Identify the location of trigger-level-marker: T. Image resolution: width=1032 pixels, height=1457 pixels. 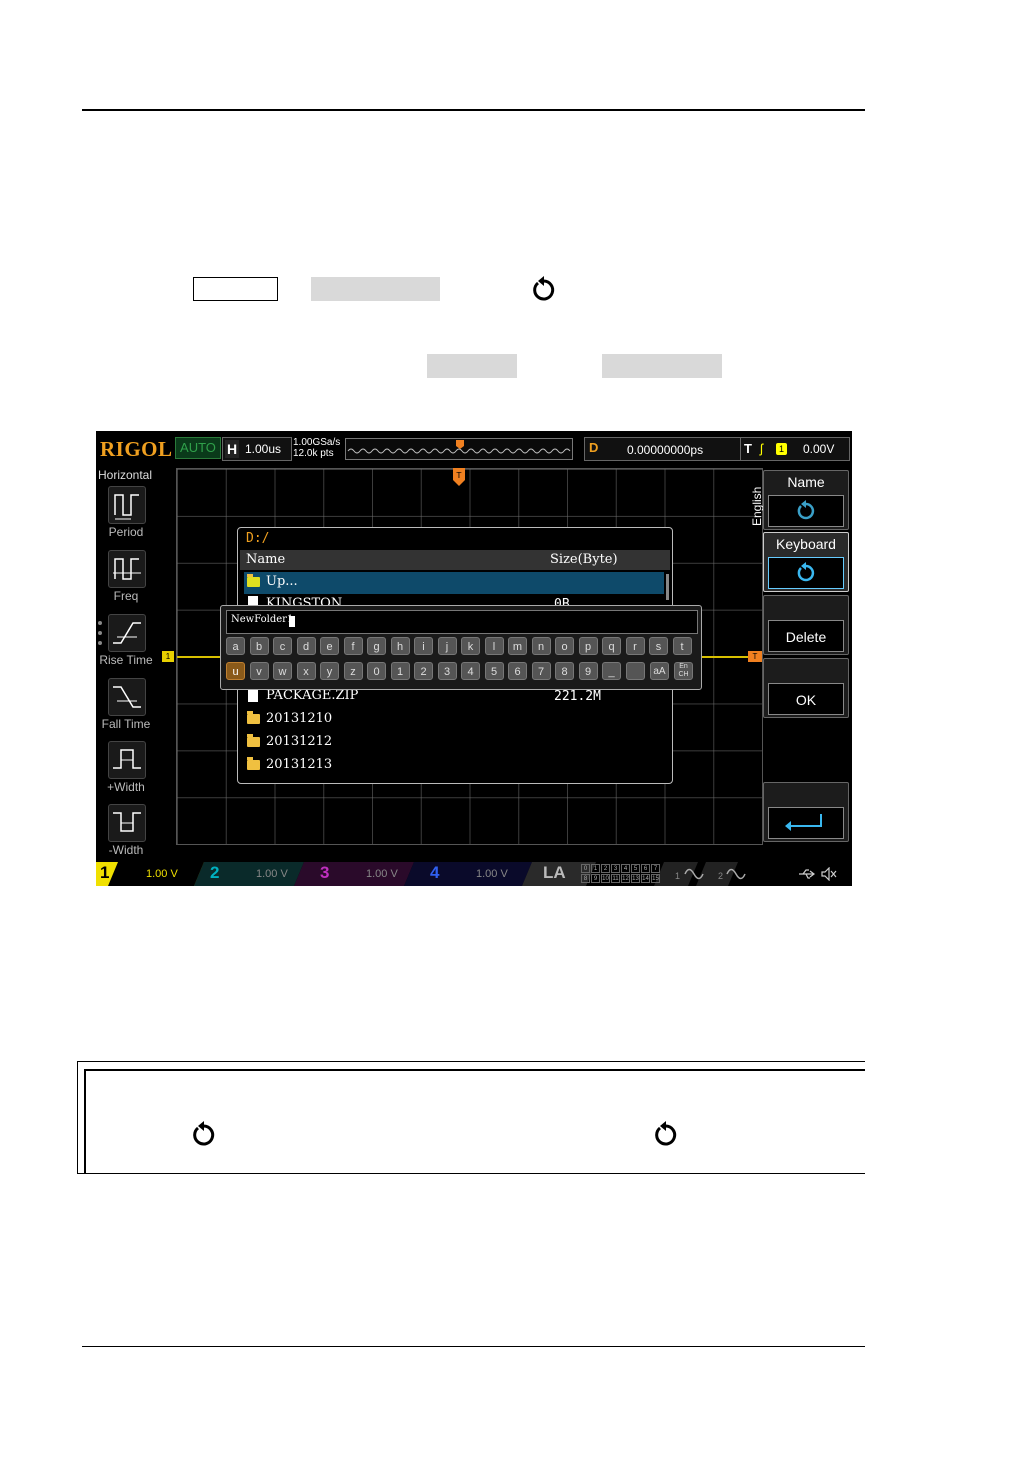
(755, 656).